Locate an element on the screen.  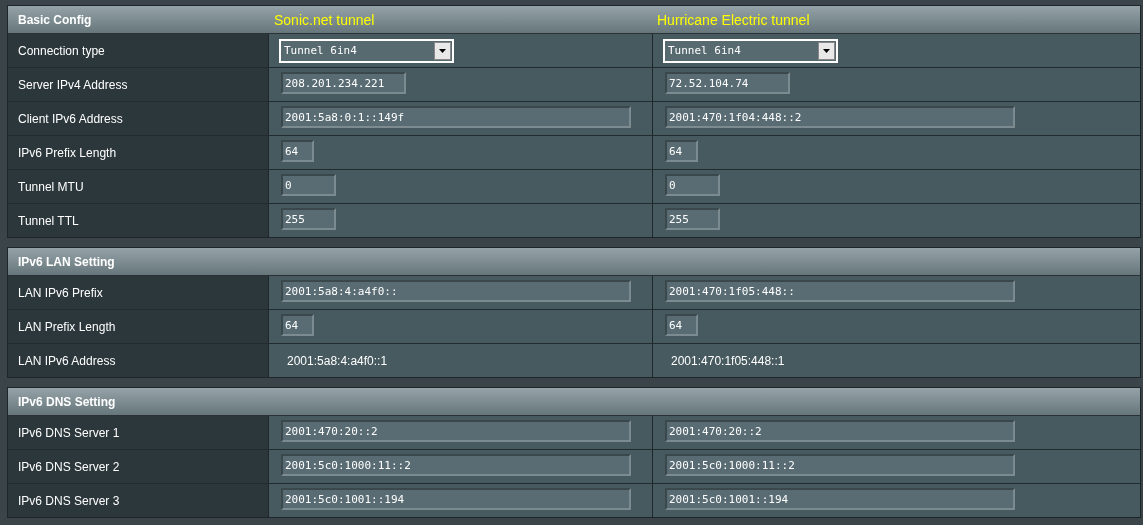
section-title: IPv6 LAN Setting is located at coordinates (66, 261).